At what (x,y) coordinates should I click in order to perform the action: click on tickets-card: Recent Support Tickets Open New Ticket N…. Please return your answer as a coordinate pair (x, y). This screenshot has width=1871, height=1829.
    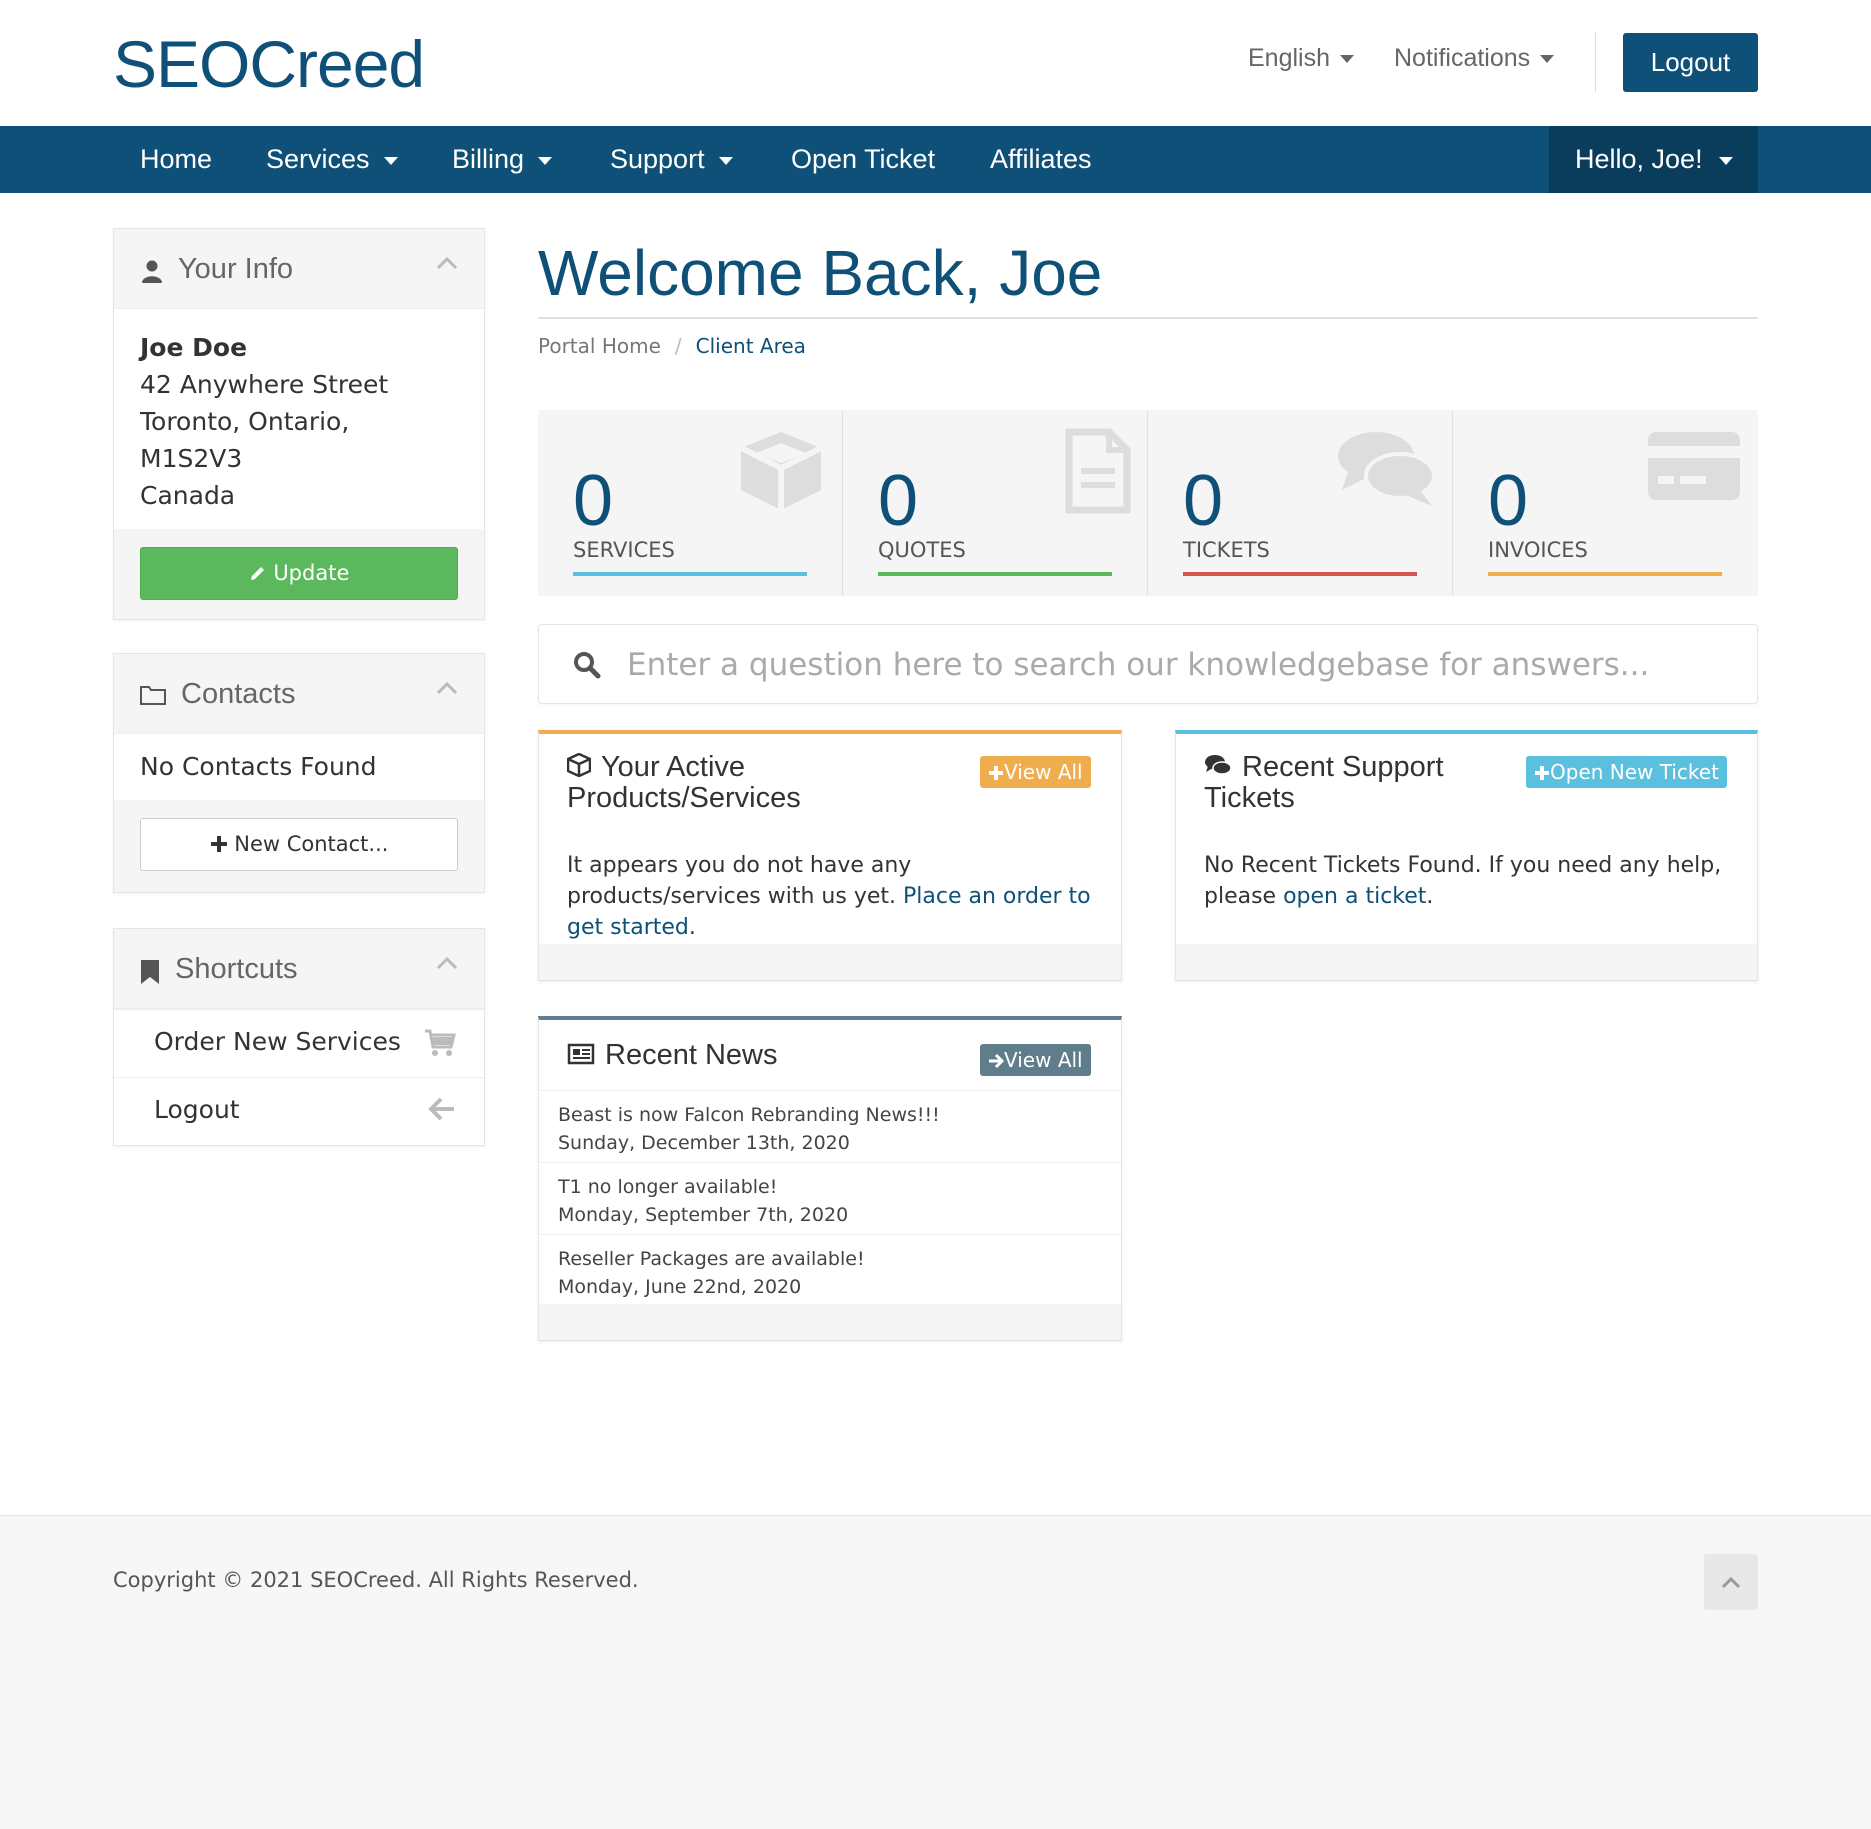
    Looking at the image, I should click on (1466, 855).